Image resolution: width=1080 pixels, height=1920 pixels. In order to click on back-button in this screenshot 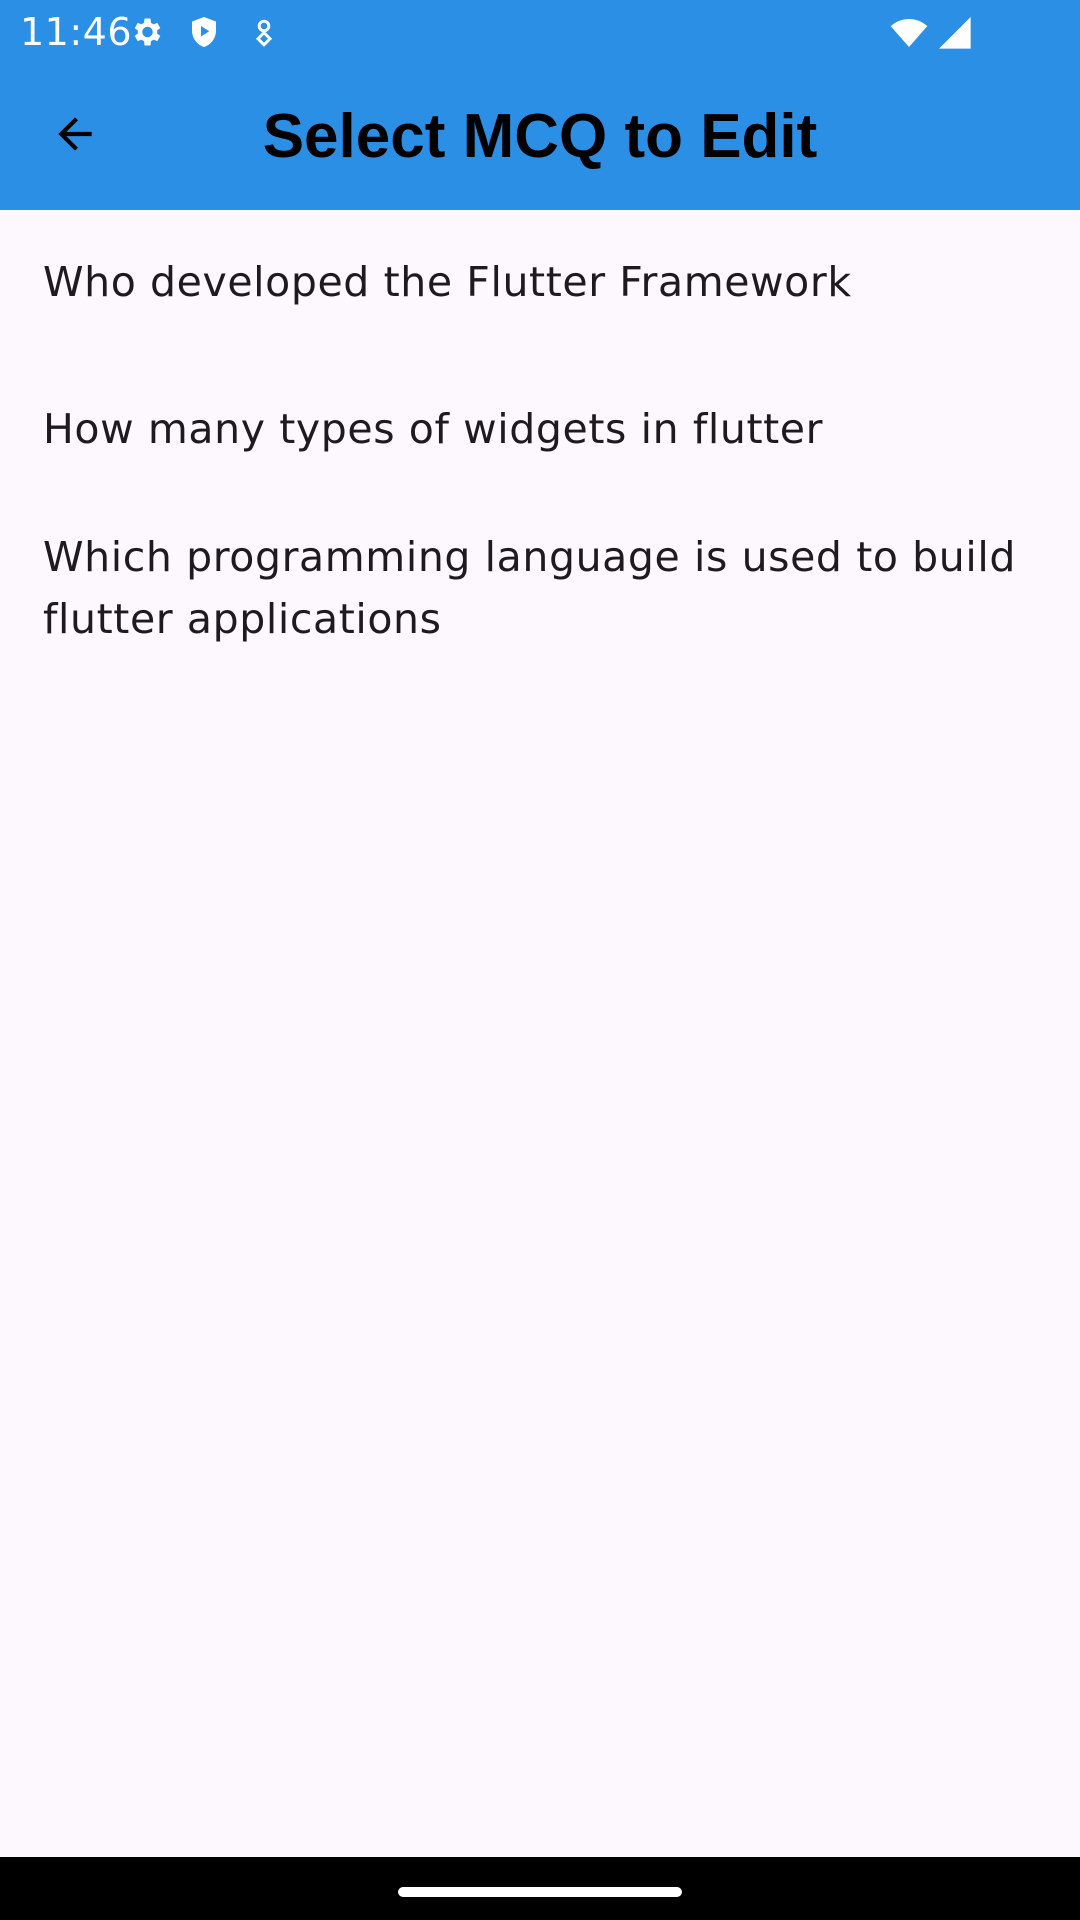, I will do `click(75, 136)`.